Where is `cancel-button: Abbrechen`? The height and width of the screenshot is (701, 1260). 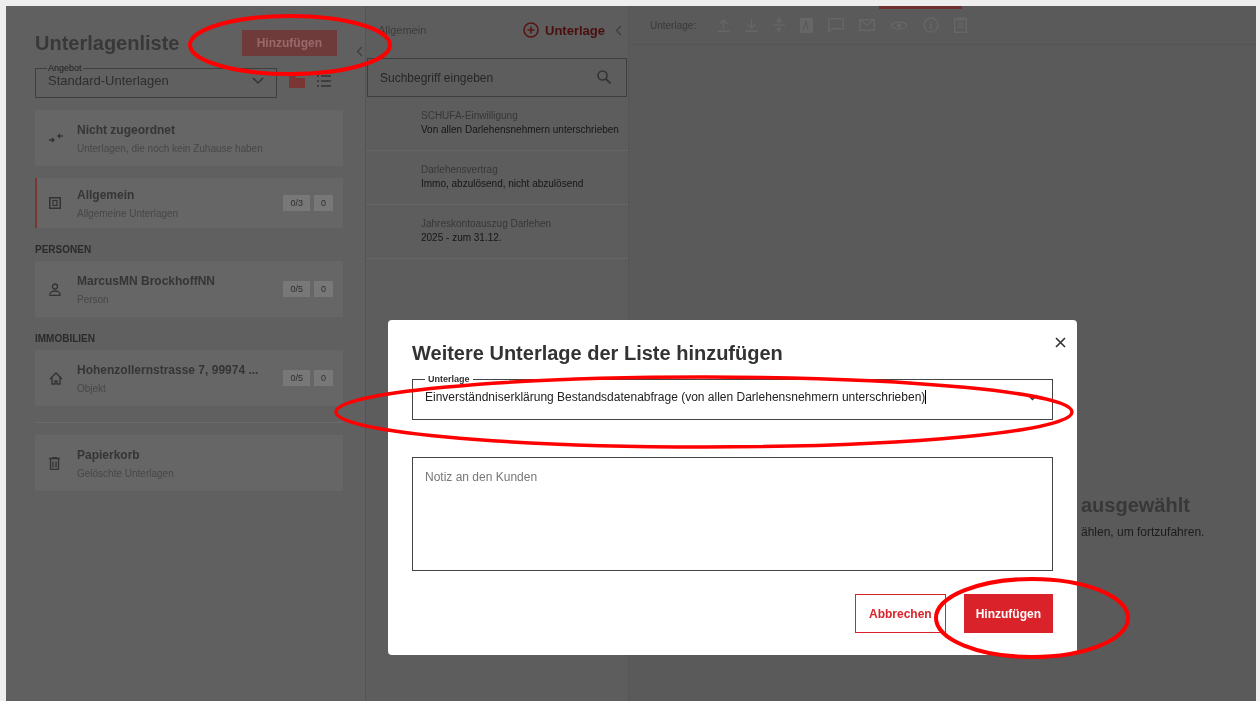
cancel-button: Abbrechen is located at coordinates (900, 613).